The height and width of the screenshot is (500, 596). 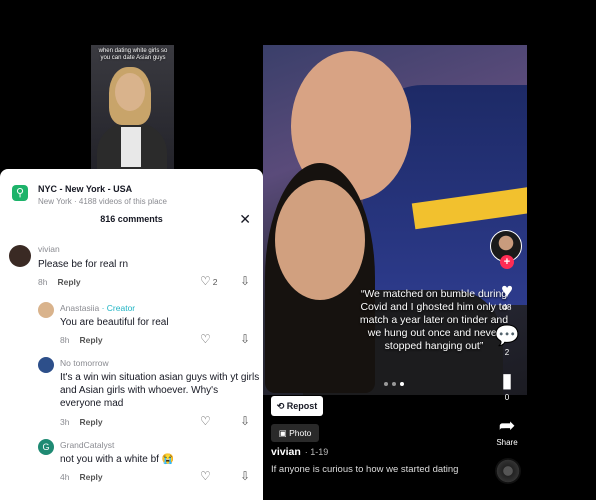 What do you see at coordinates (284, 433) in the screenshot?
I see `photo-icon: ▣` at bounding box center [284, 433].